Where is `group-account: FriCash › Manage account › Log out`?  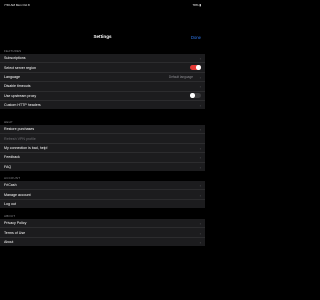
group-account: FriCash › Manage account › Log out is located at coordinates (102, 195).